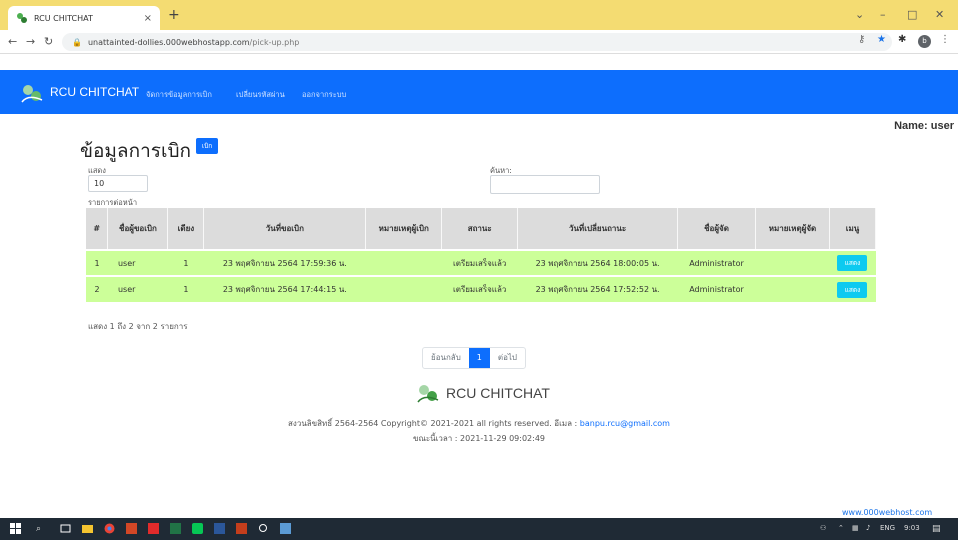  I want to click on col-header-status: สถานะ, so click(480, 229).